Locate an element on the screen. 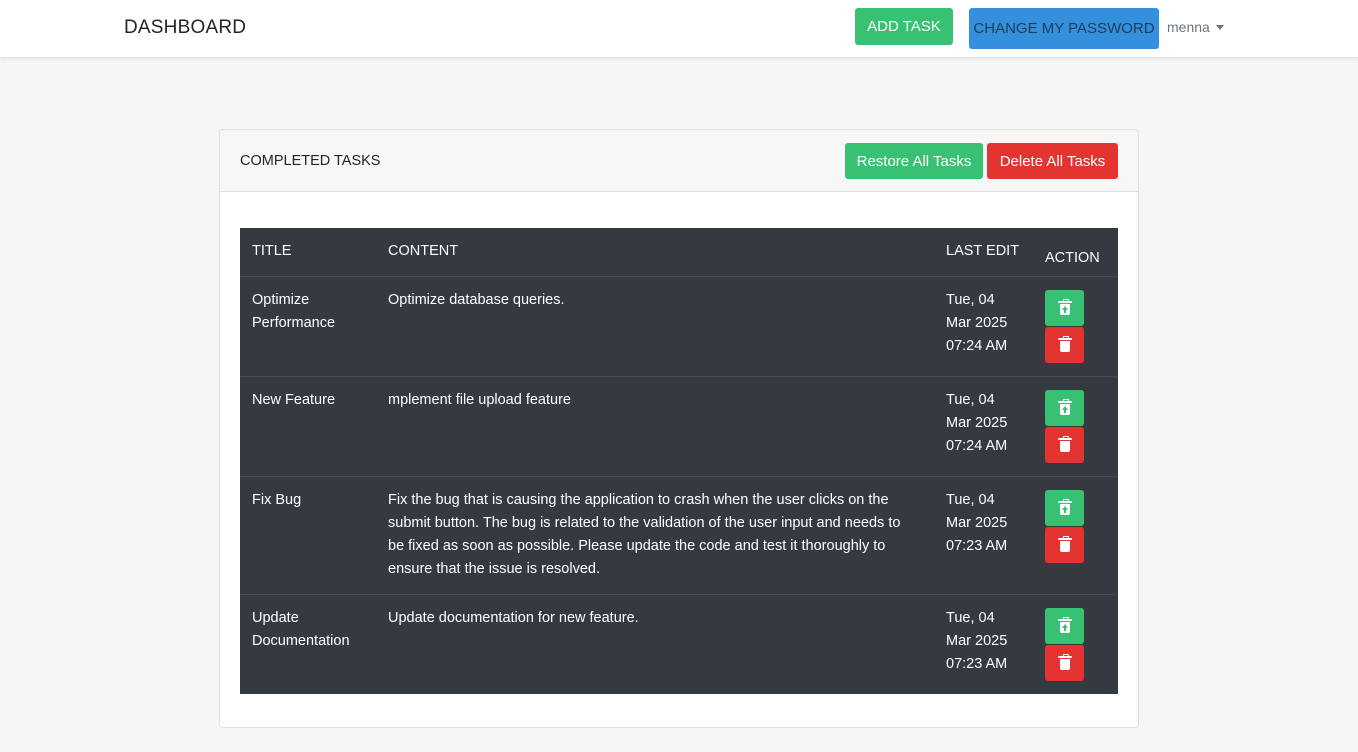 This screenshot has height=752, width=1358. user-dropdown: menna is located at coordinates (1195, 27).